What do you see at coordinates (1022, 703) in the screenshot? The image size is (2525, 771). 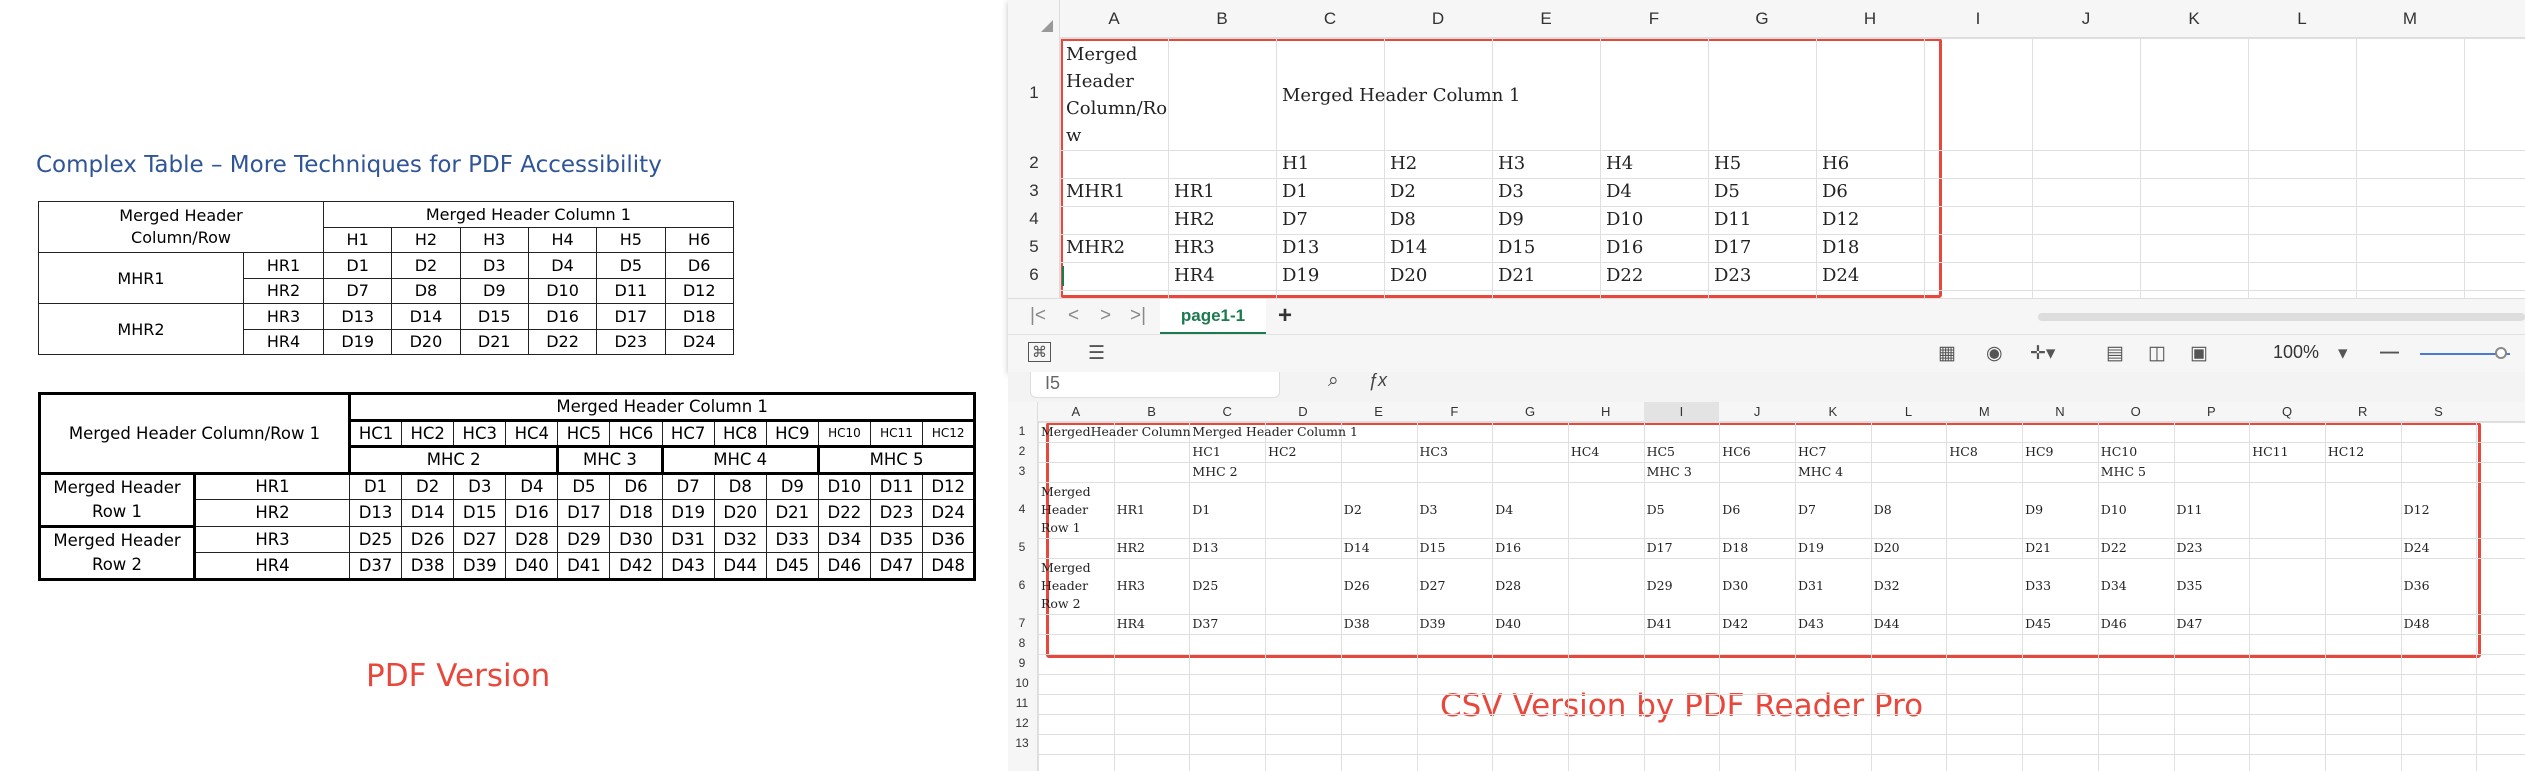 I see `row-number: 11` at bounding box center [1022, 703].